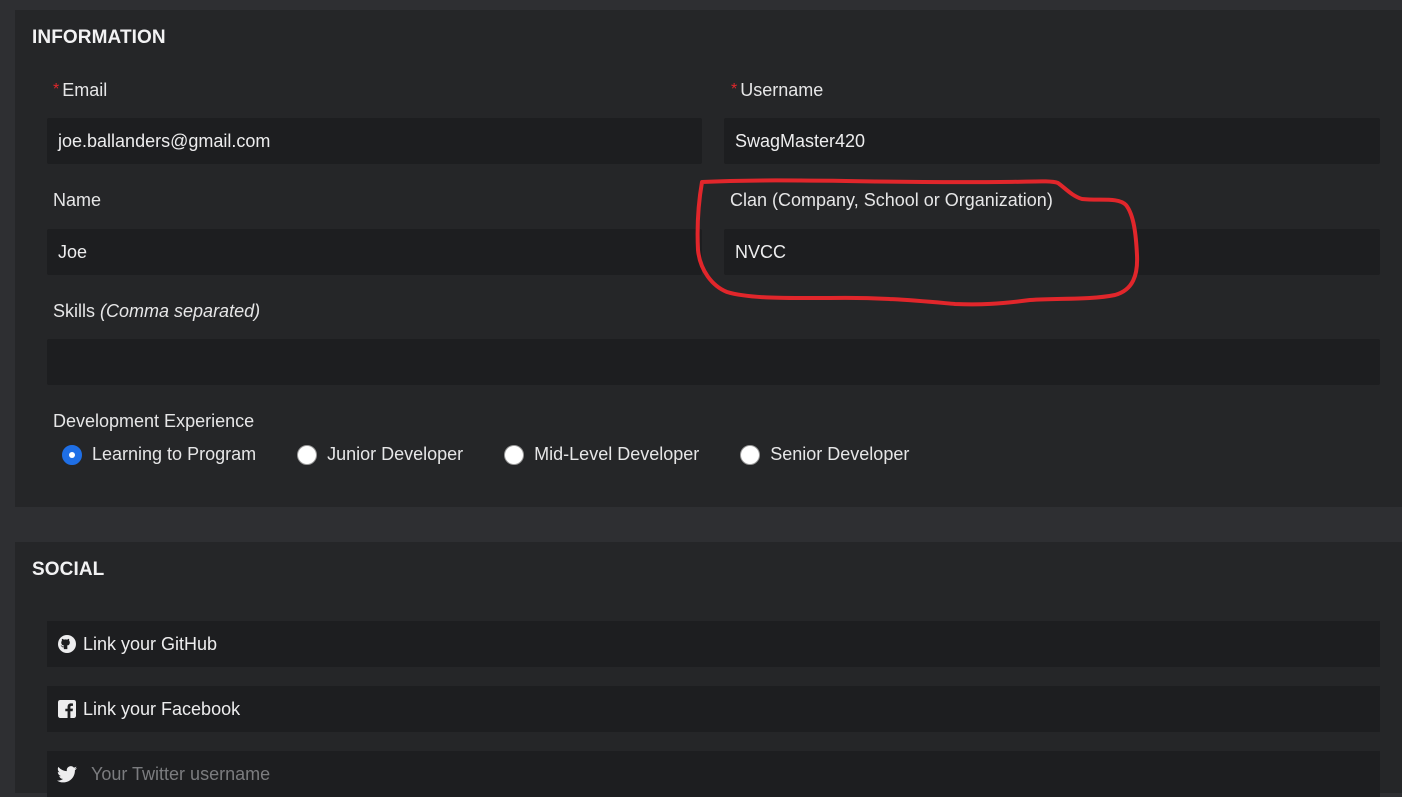 This screenshot has width=1402, height=797. What do you see at coordinates (1052, 141) in the screenshot?
I see `username-field: SwagMaster420` at bounding box center [1052, 141].